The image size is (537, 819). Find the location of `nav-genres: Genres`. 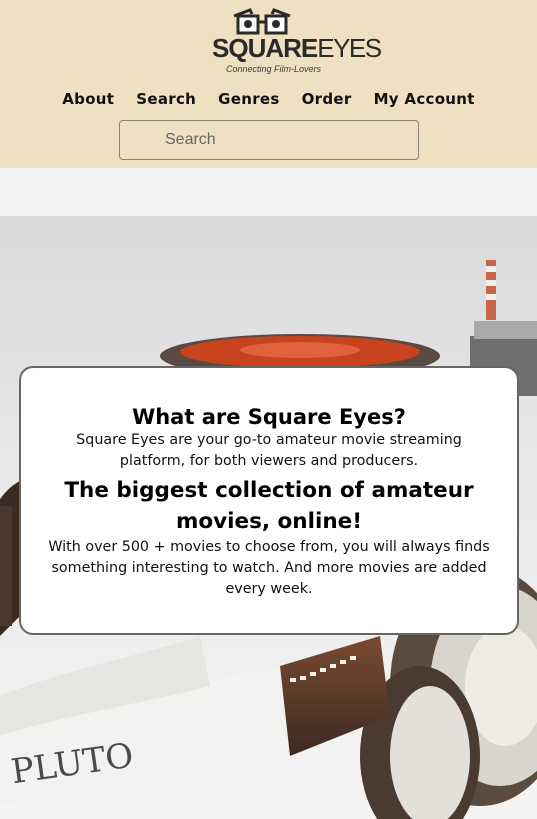

nav-genres: Genres is located at coordinates (248, 99).